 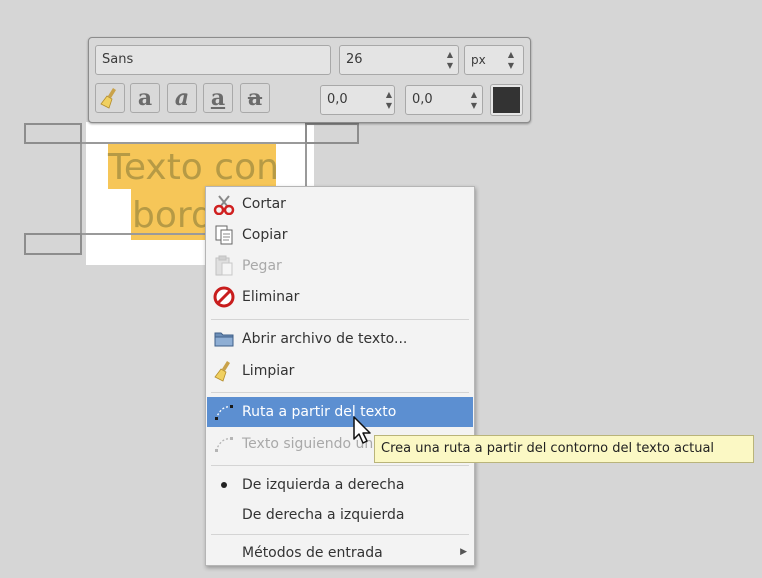 I want to click on unit-value: px, so click(x=478, y=60).